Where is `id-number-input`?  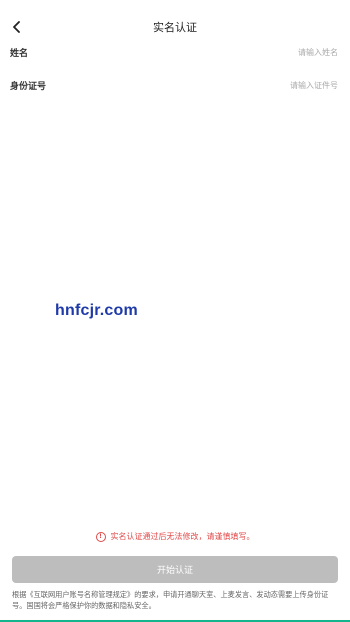 id-number-input is located at coordinates (248, 85).